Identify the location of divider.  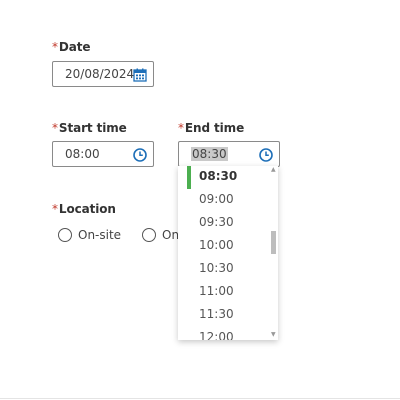
(200, 398).